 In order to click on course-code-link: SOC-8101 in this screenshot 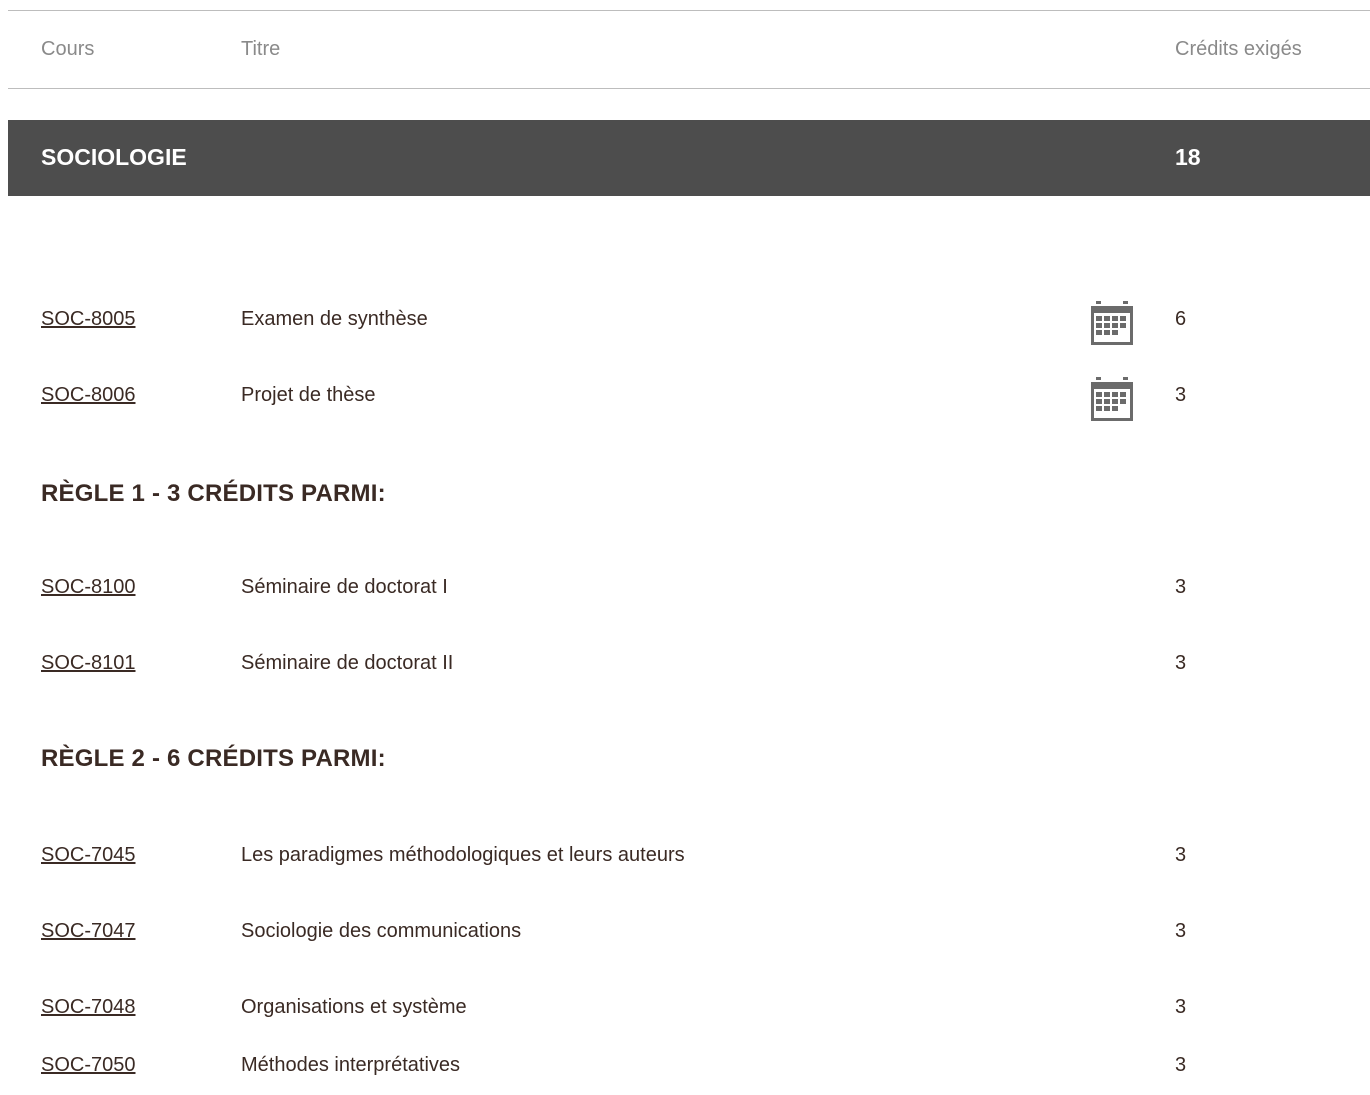, I will do `click(88, 663)`.